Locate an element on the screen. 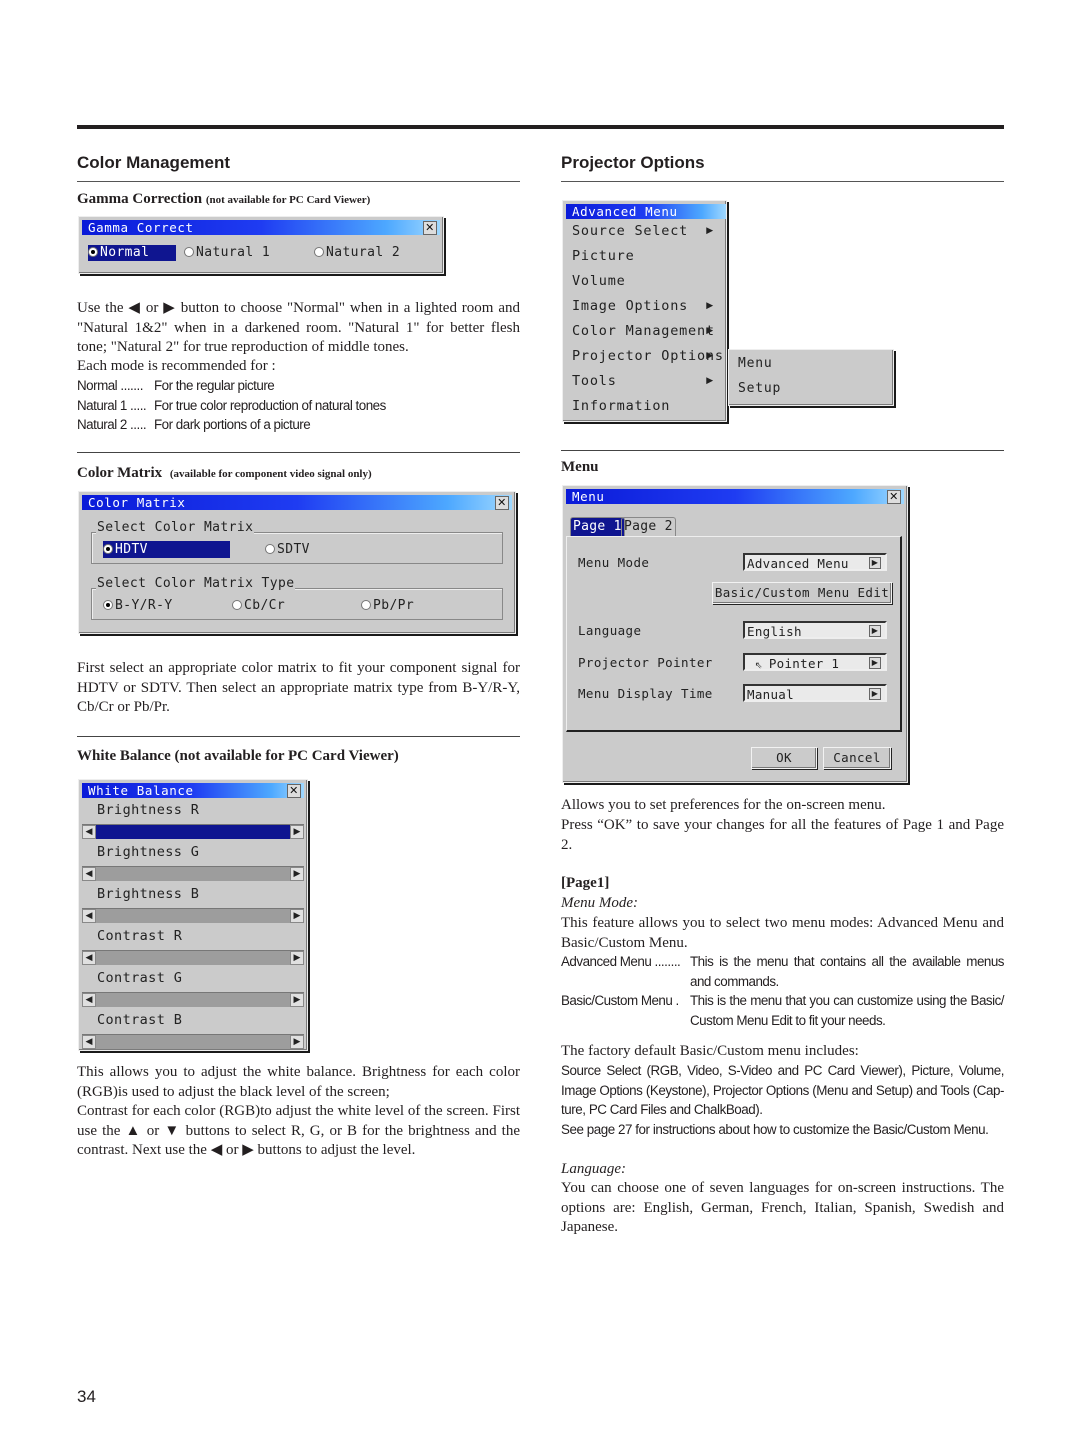  white-balance-window-title: White Balance is located at coordinates (141, 790).